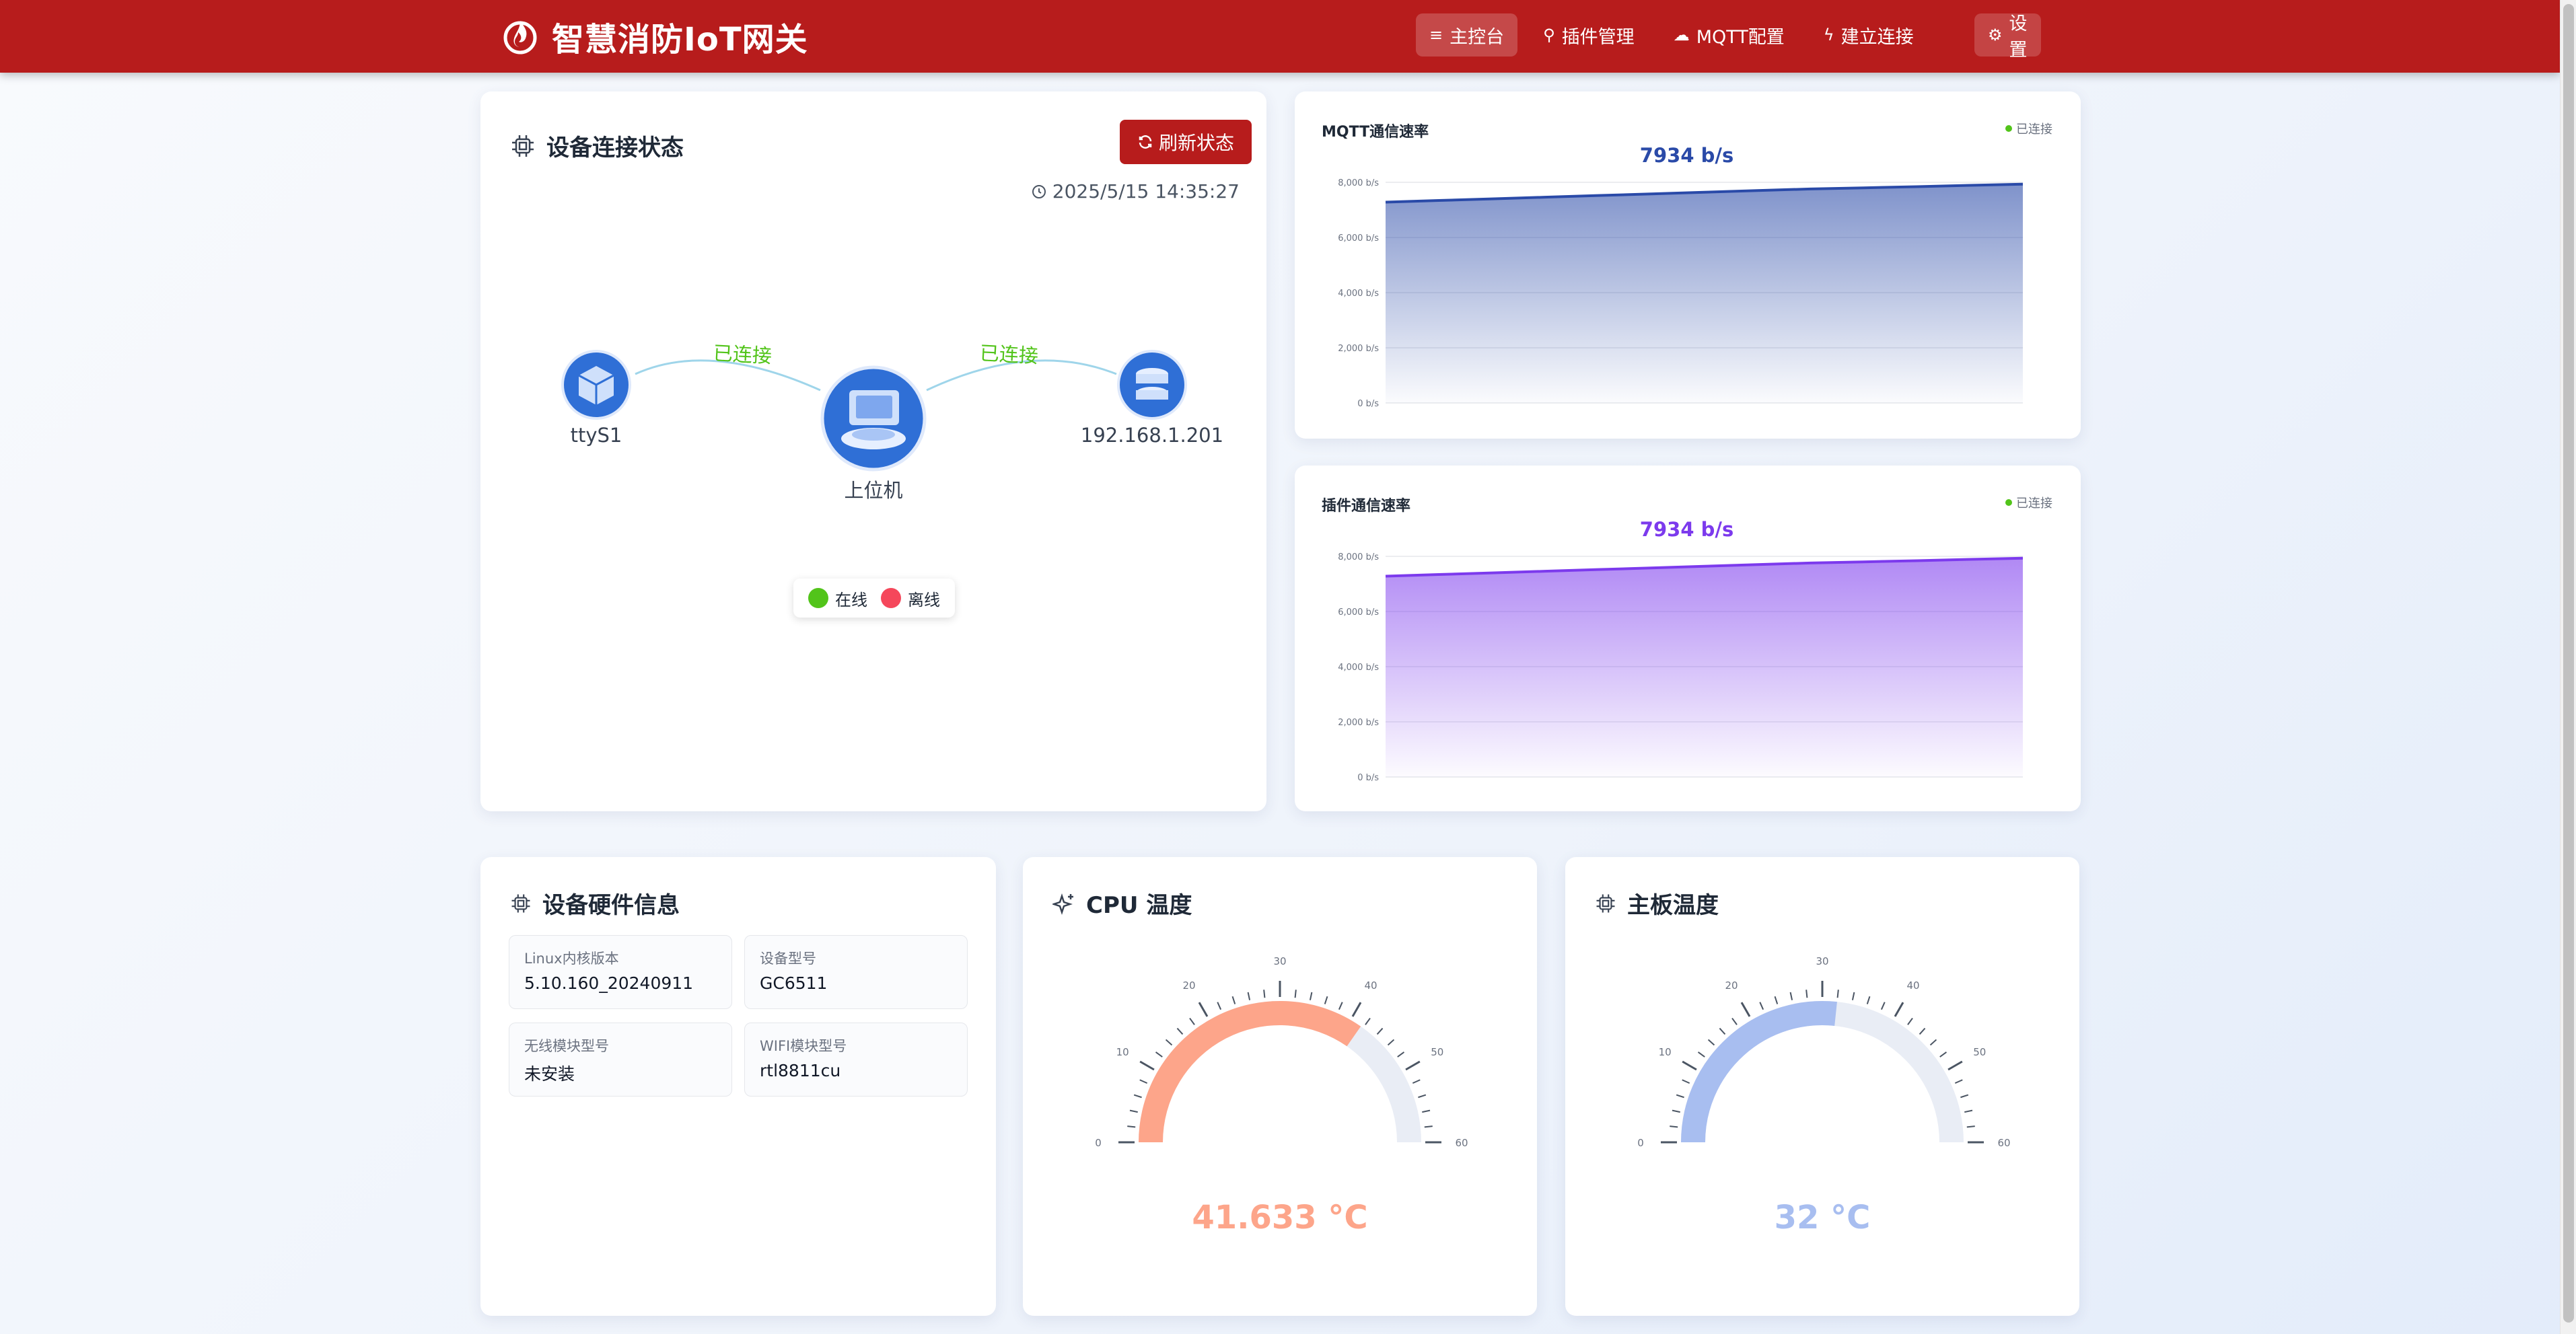 Image resolution: width=2576 pixels, height=1334 pixels. I want to click on plugin-icon: ⚲, so click(1549, 35).